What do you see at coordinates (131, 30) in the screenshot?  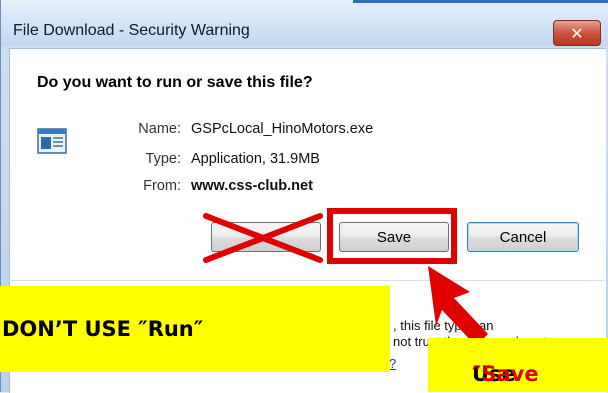 I see `window-title: File Download - Security Warning` at bounding box center [131, 30].